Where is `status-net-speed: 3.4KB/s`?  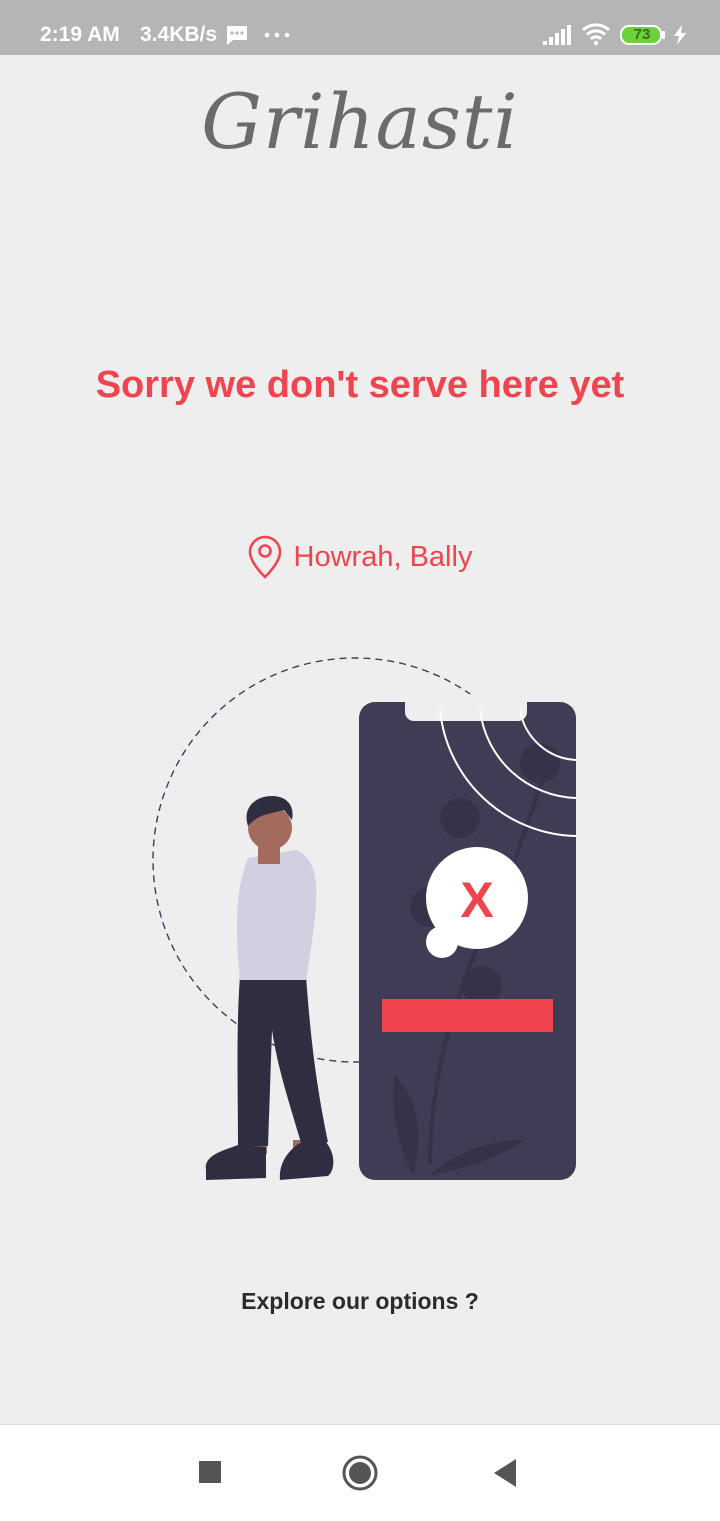
status-net-speed: 3.4KB/s is located at coordinates (179, 34).